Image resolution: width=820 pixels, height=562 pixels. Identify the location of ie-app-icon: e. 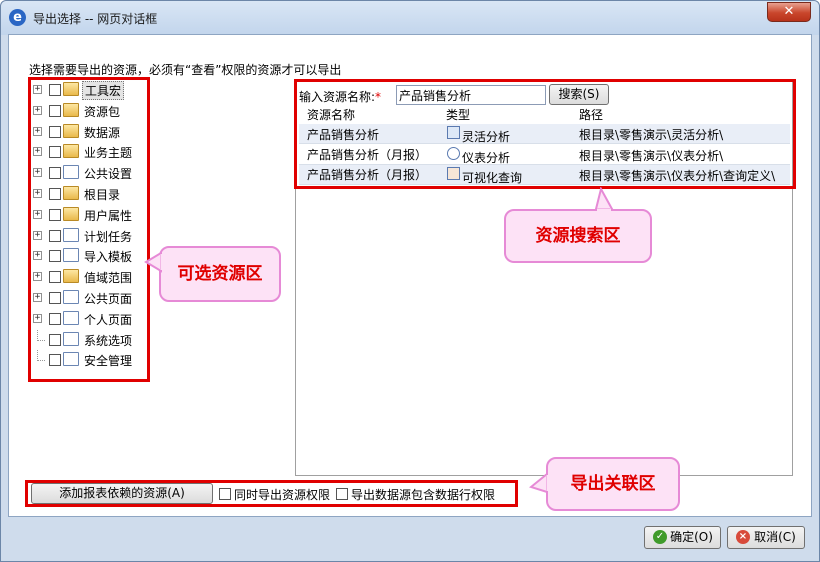
(17, 17).